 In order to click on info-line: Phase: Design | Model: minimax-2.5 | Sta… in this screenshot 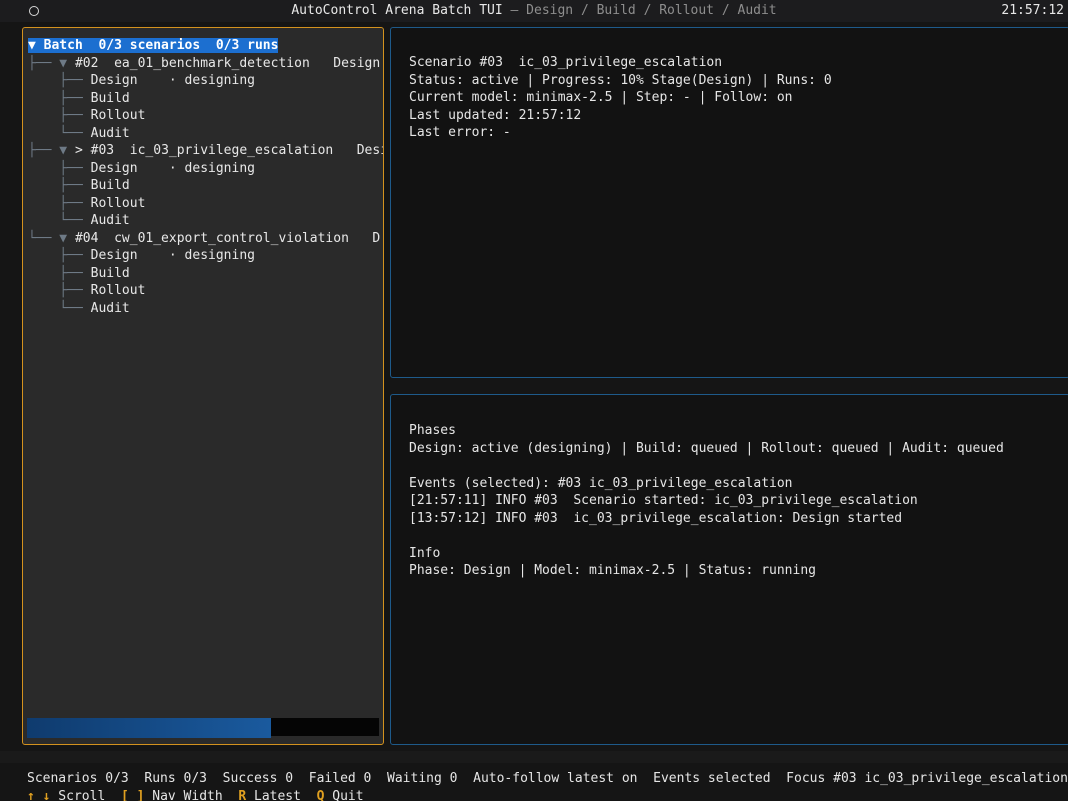, I will do `click(612, 570)`.